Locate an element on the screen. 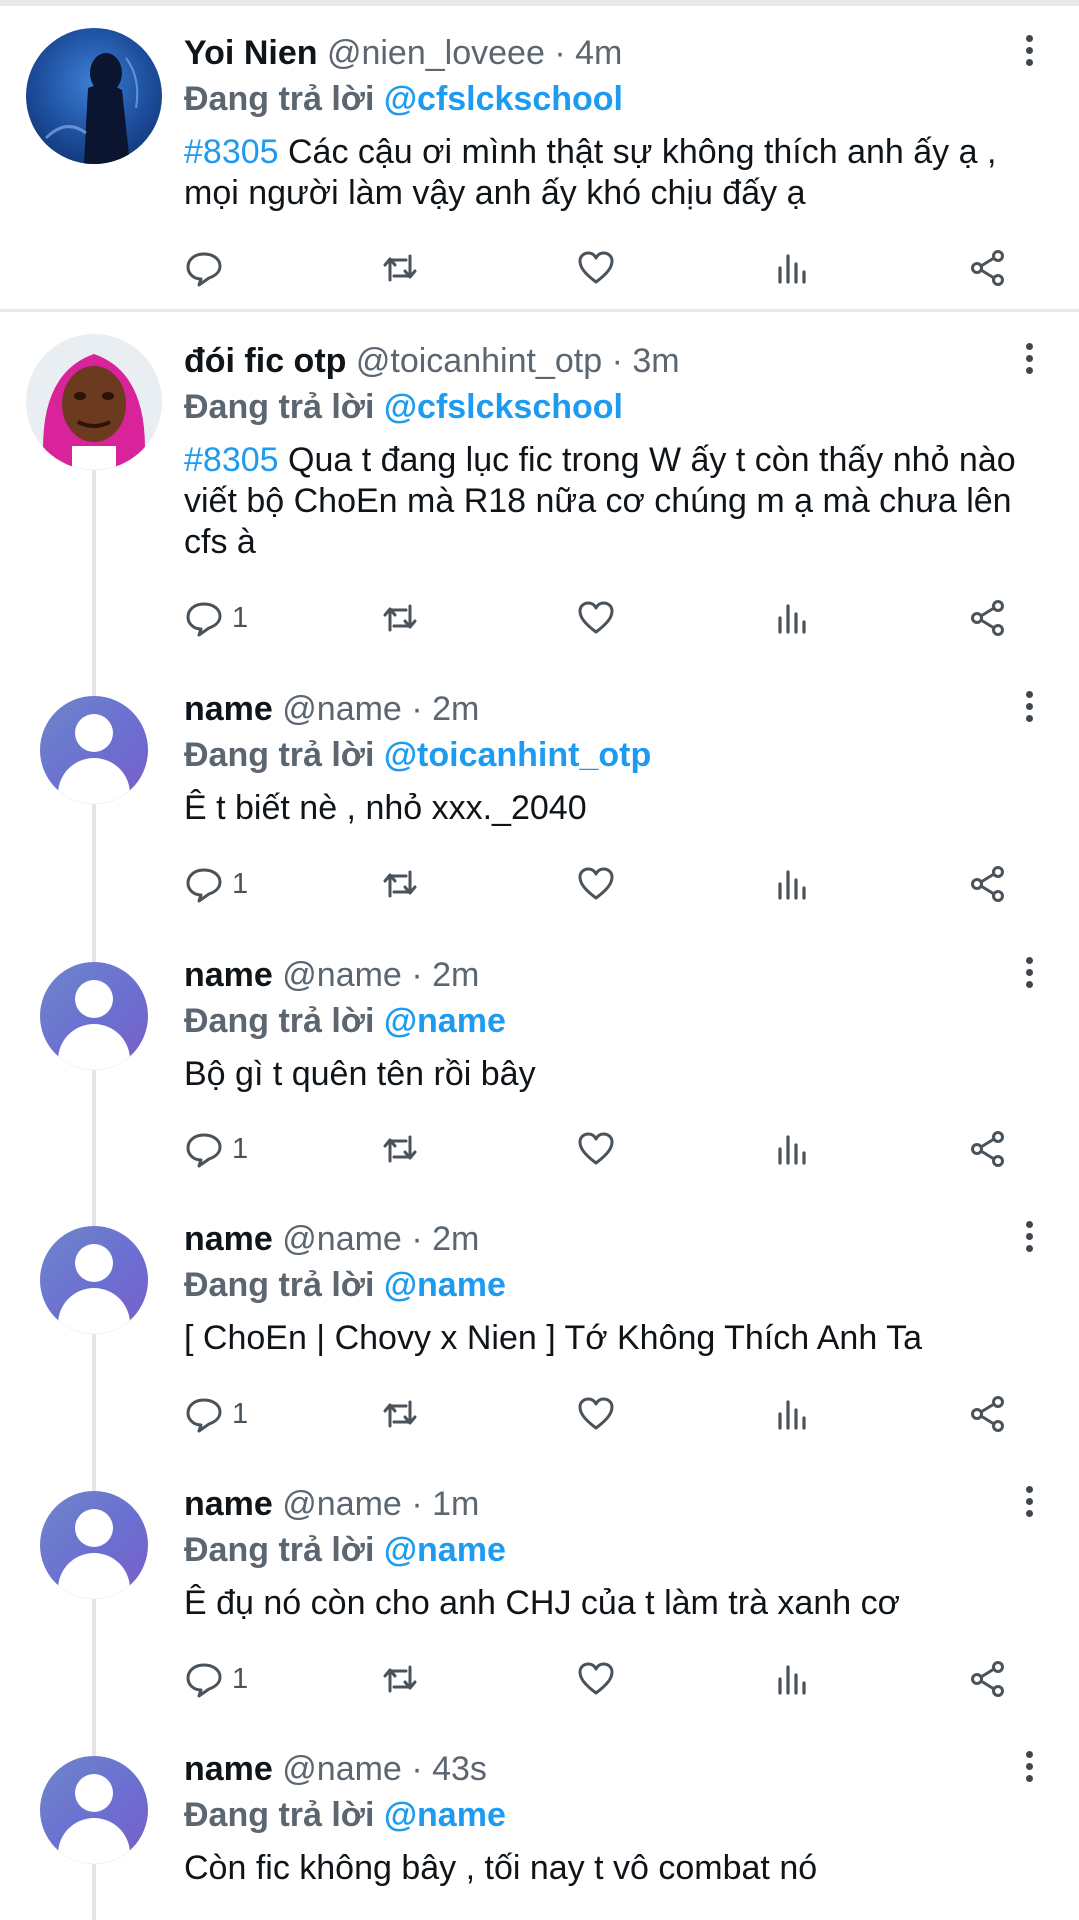 The image size is (1079, 1920). replying-to: Đang trả lời @cfslckschool is located at coordinates (611, 99).